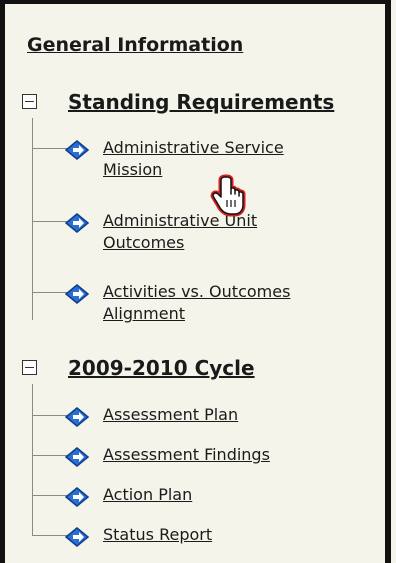  What do you see at coordinates (228, 195) in the screenshot?
I see `hand-pointer-icon` at bounding box center [228, 195].